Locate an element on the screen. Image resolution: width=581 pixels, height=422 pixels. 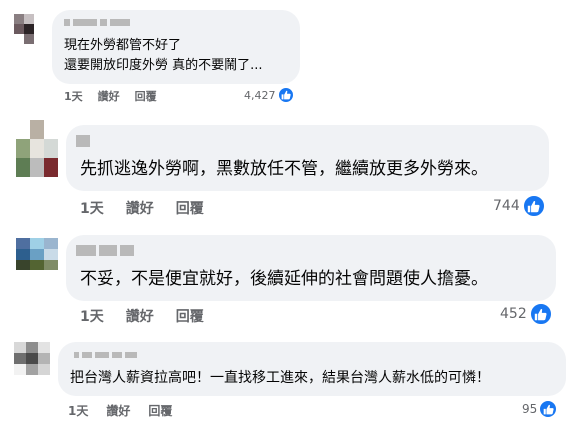
reaction-count-value: 95 is located at coordinates (530, 409).